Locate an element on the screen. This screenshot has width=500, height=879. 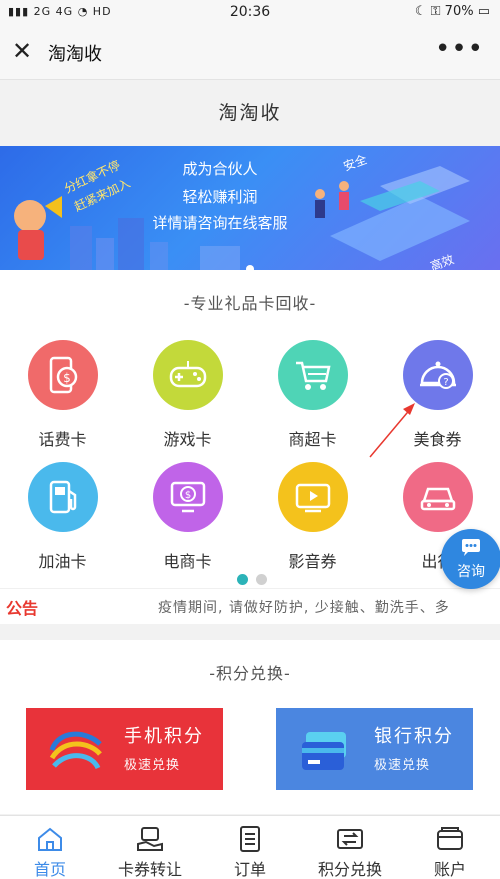
bank-card-icon is located at coordinates (324, 751).